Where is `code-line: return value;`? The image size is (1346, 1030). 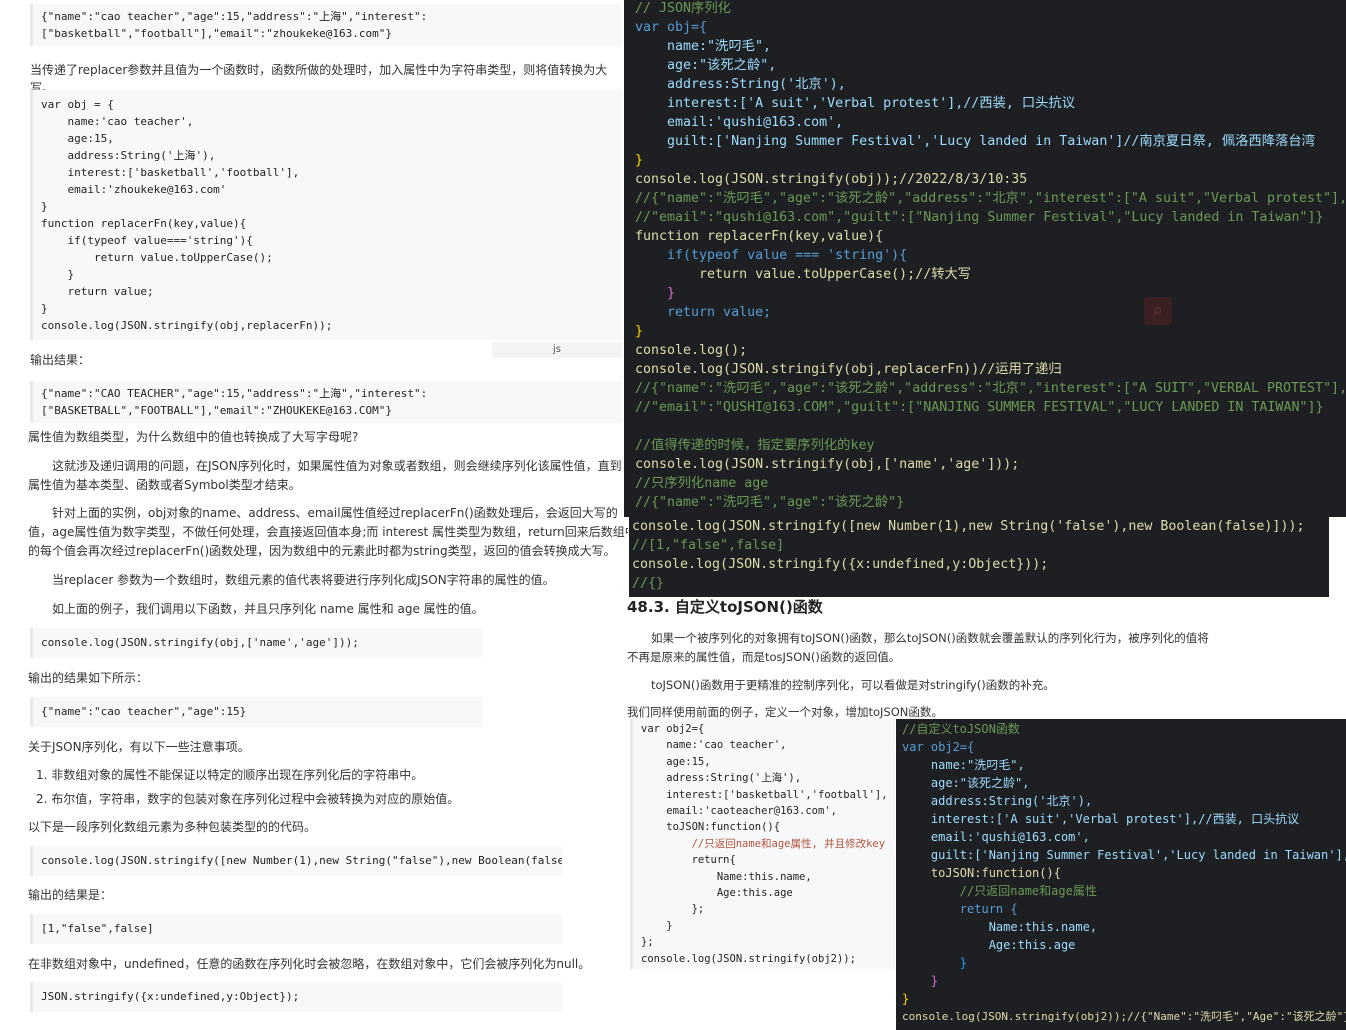 code-line: return value; is located at coordinates (97, 291).